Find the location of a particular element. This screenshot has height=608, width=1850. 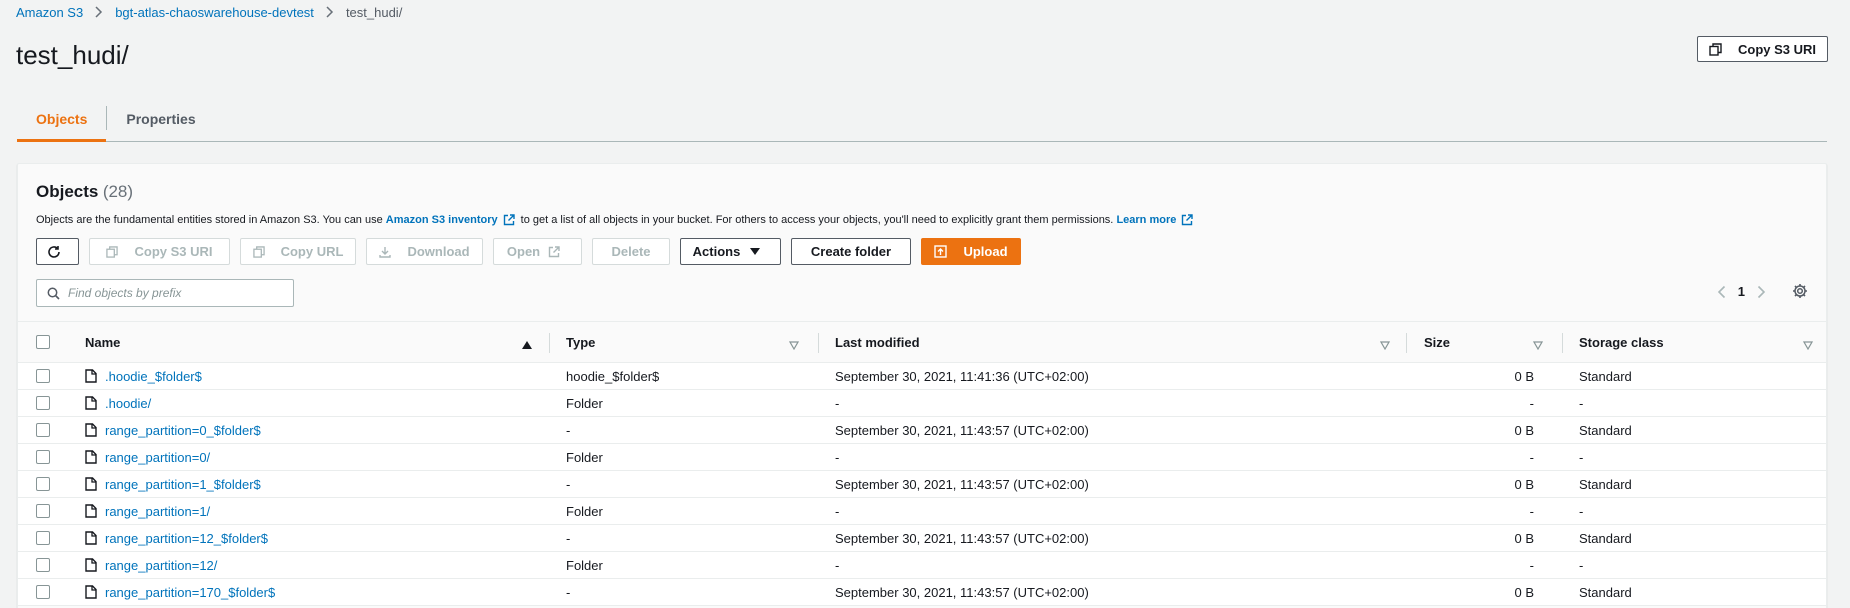

copy-s3-uri-button: Copy S3 URI is located at coordinates (1762, 49).